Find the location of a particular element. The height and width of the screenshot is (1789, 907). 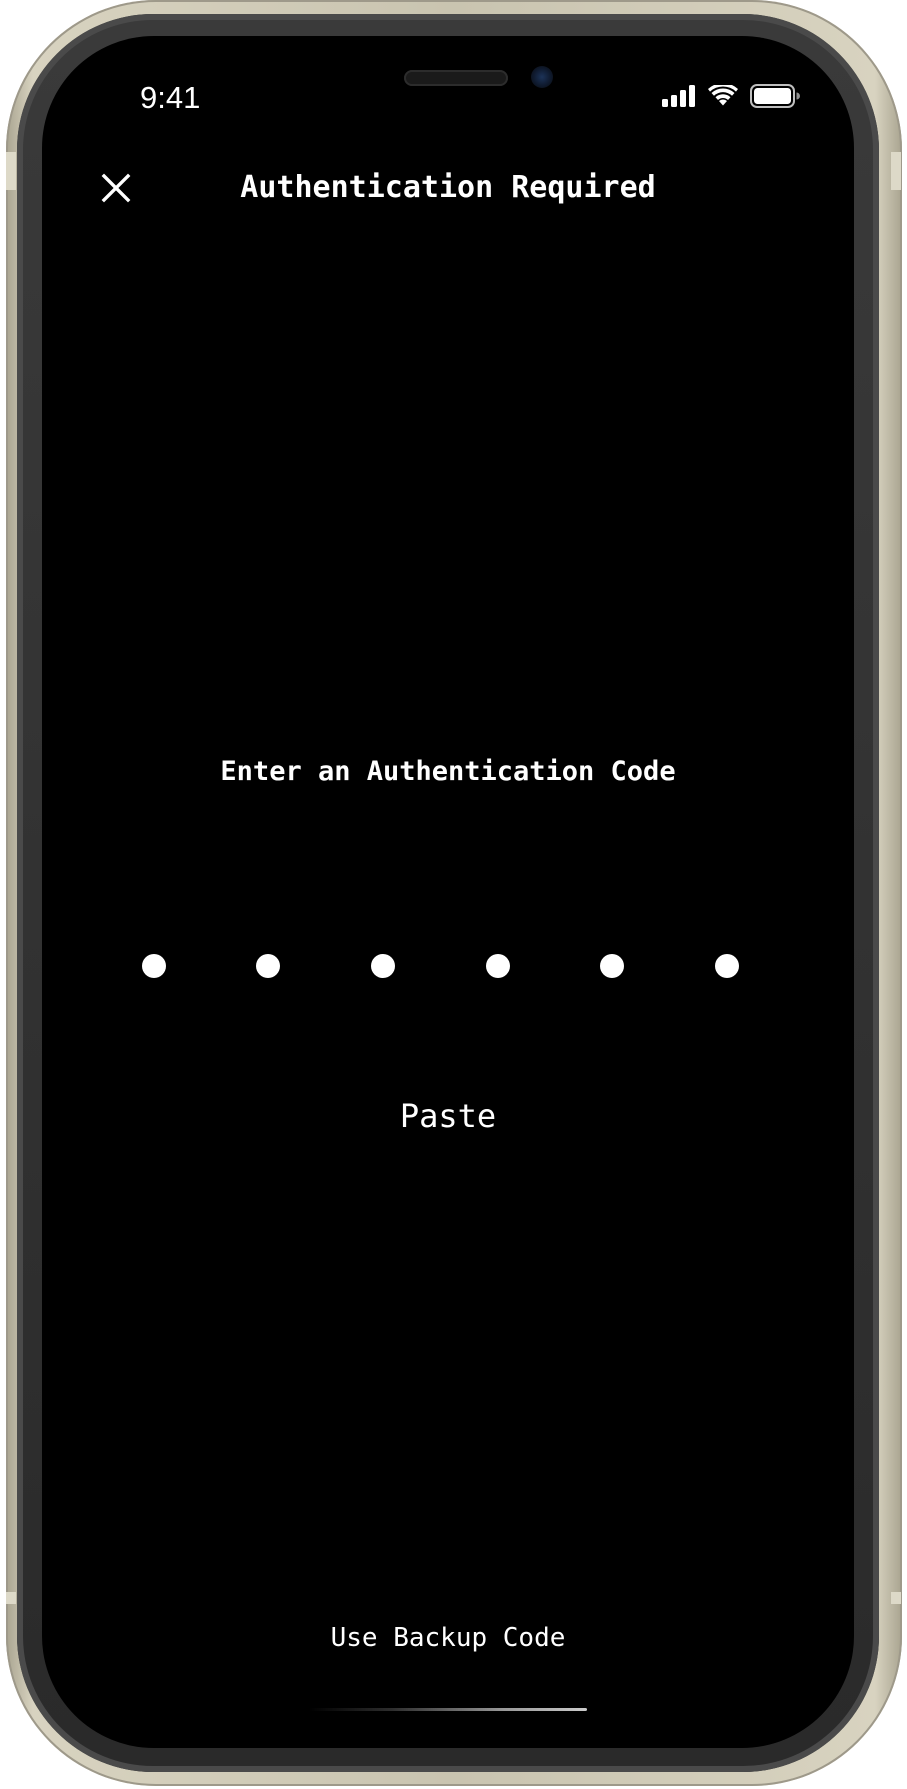

status-icons is located at coordinates (731, 96).